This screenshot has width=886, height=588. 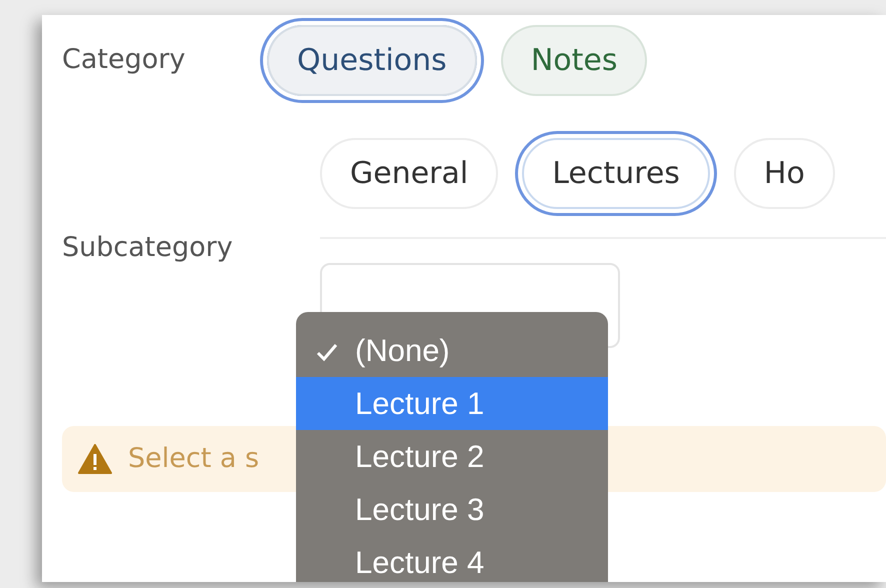 What do you see at coordinates (194, 459) in the screenshot?
I see `alert-text: Select a s` at bounding box center [194, 459].